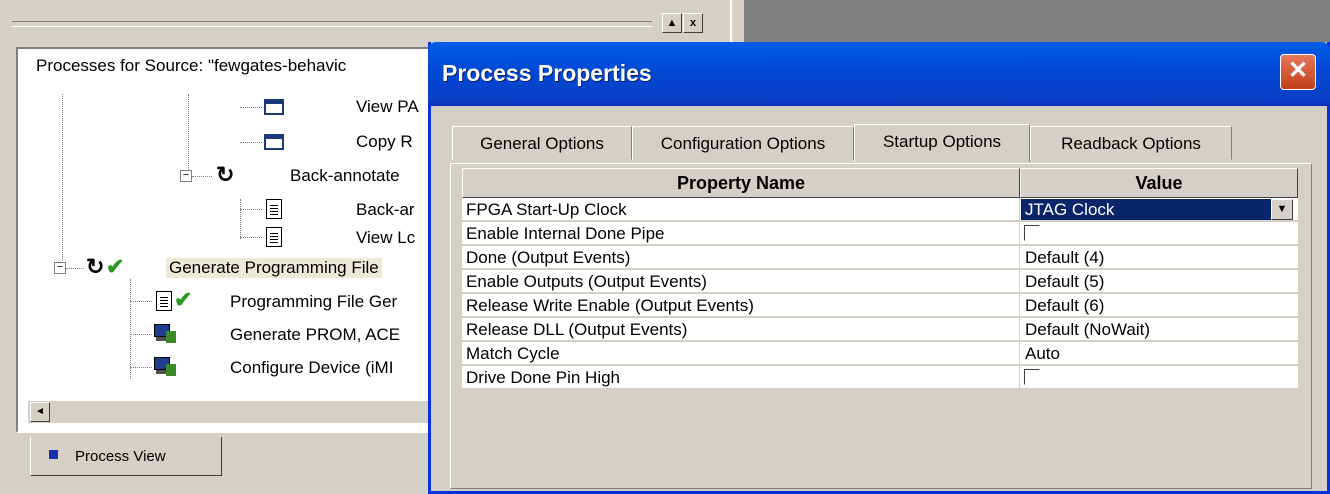 Image resolution: width=1330 pixels, height=494 pixels. Describe the element at coordinates (693, 23) in the screenshot. I see `pane-close-button: x` at that location.